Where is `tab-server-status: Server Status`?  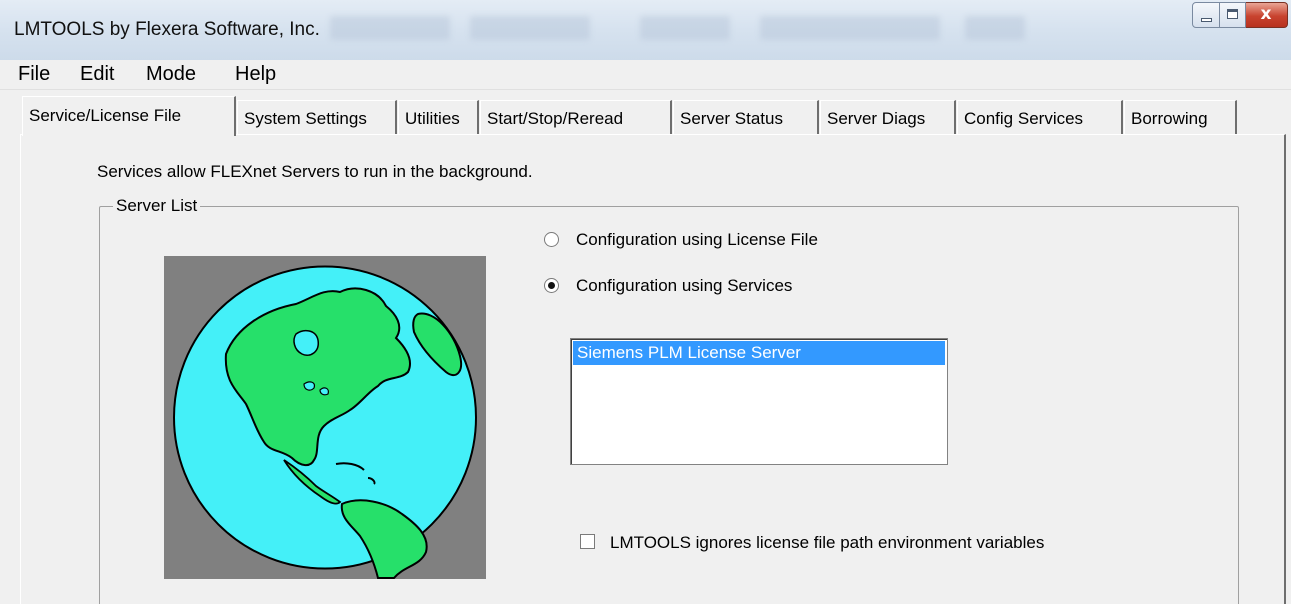
tab-server-status: Server Status is located at coordinates (746, 117).